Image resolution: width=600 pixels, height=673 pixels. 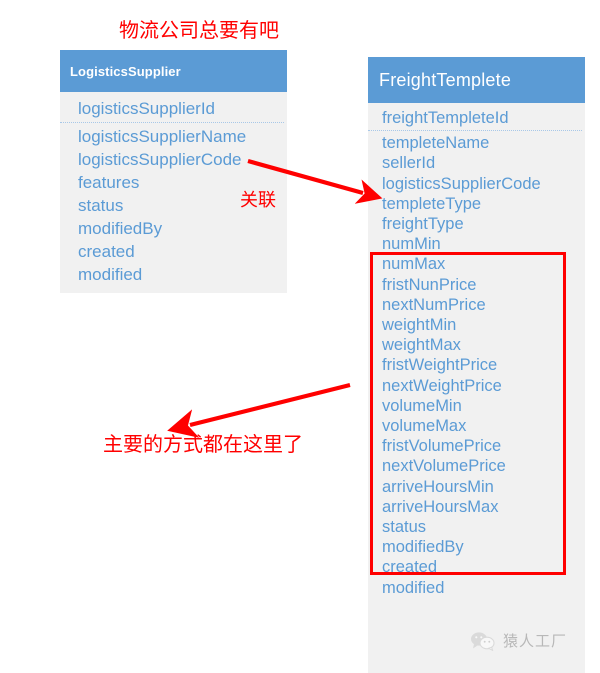 I want to click on field-row: logisticsSupplierName, so click(x=162, y=136).